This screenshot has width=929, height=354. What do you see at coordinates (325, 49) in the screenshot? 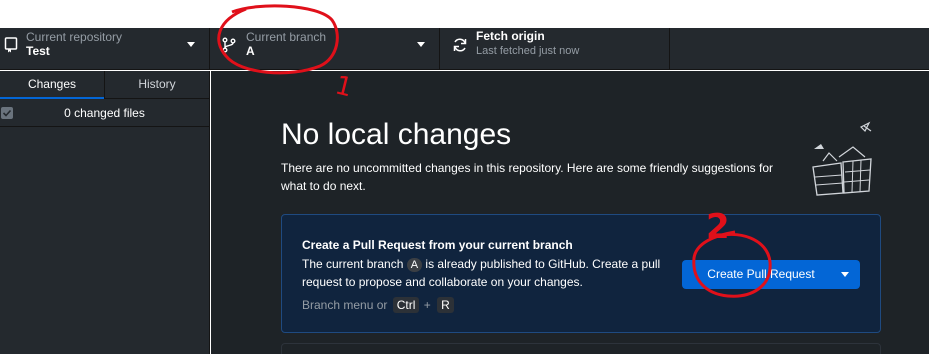
I see `current-branch-dropdown: Current branch A` at bounding box center [325, 49].